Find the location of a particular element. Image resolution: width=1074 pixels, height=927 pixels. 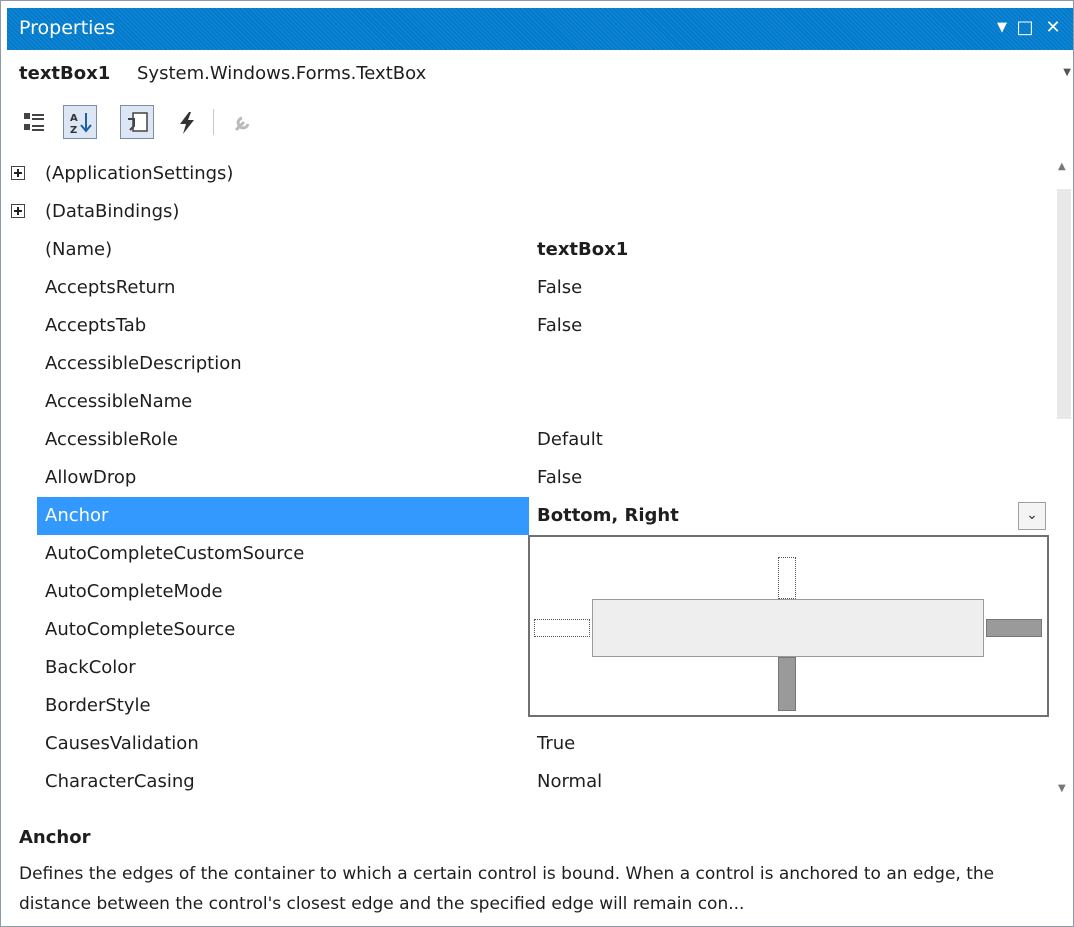

property-name: Anchor is located at coordinates (77, 515).